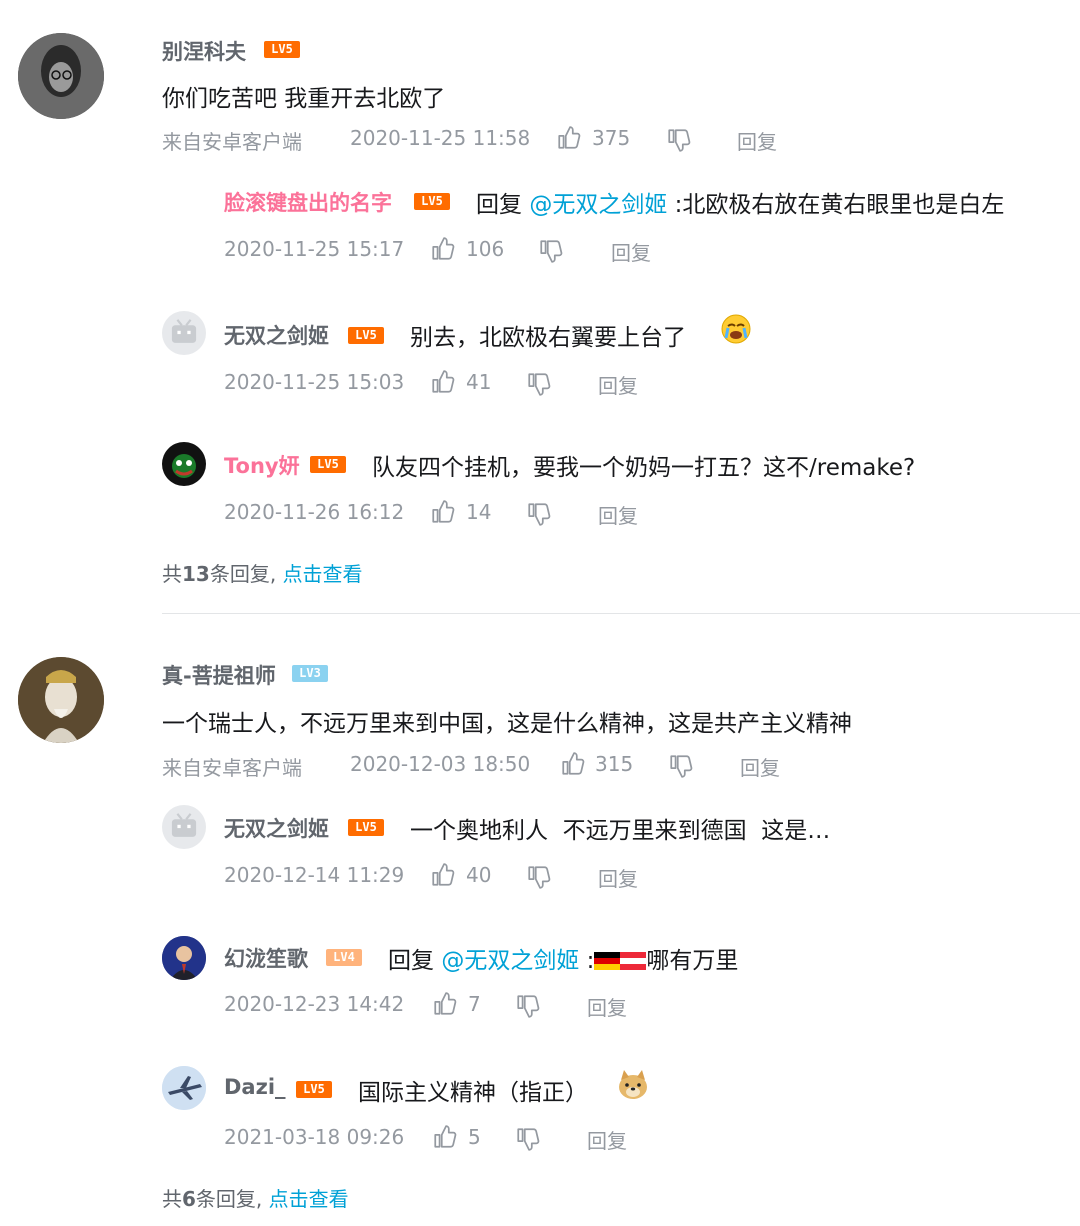 The image size is (1080, 1226). Describe the element at coordinates (621, 613) in the screenshot. I see `thread-divider` at that location.